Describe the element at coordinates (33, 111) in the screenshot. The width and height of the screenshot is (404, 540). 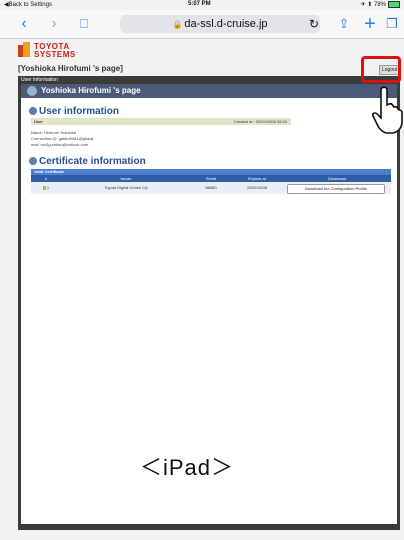
I see `person-icon` at that location.